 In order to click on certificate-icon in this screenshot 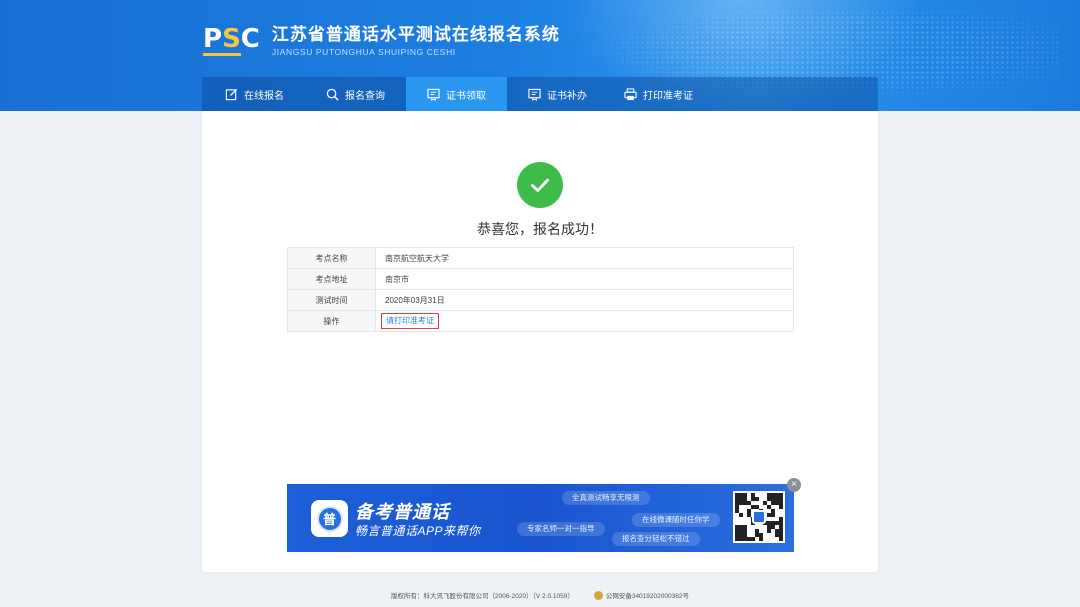, I will do `click(433, 94)`.